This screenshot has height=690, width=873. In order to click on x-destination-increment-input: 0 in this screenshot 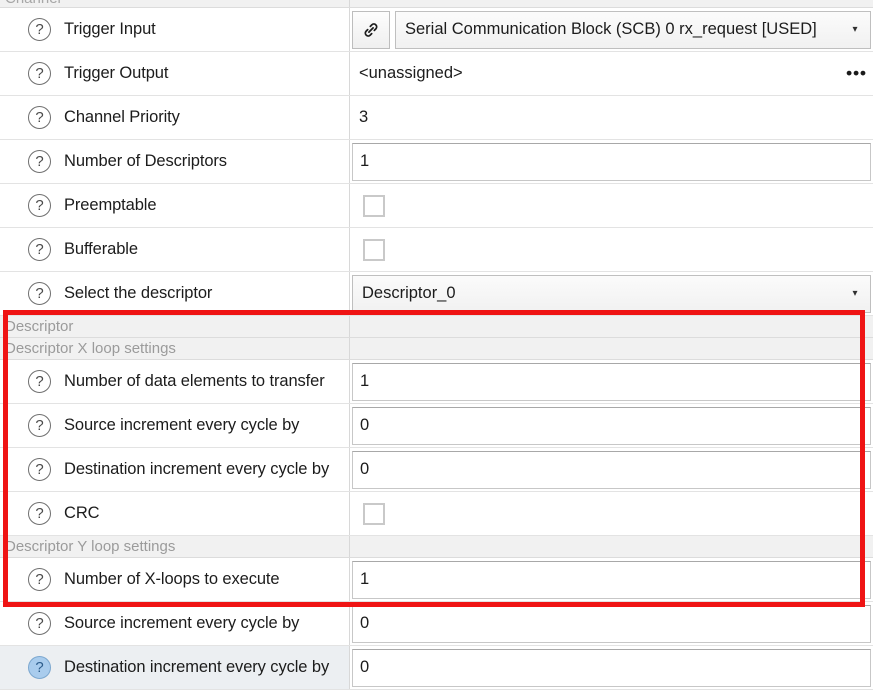, I will do `click(611, 469)`.